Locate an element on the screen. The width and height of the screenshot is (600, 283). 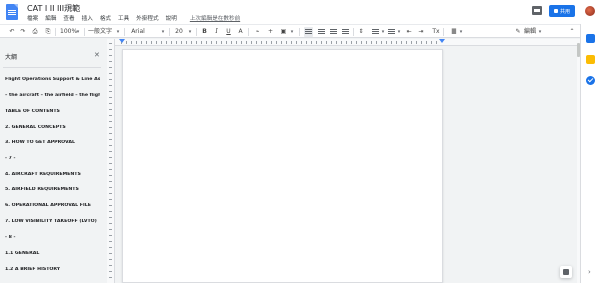
align-left-icon is located at coordinates (308, 32).